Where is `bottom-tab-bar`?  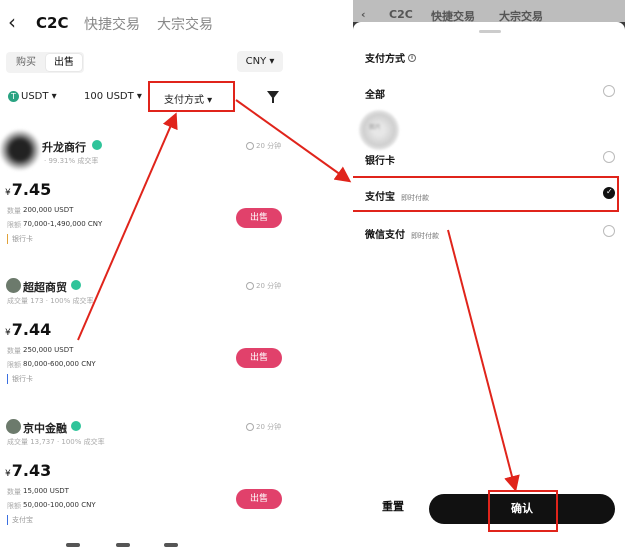 bottom-tab-bar is located at coordinates (150, 545).